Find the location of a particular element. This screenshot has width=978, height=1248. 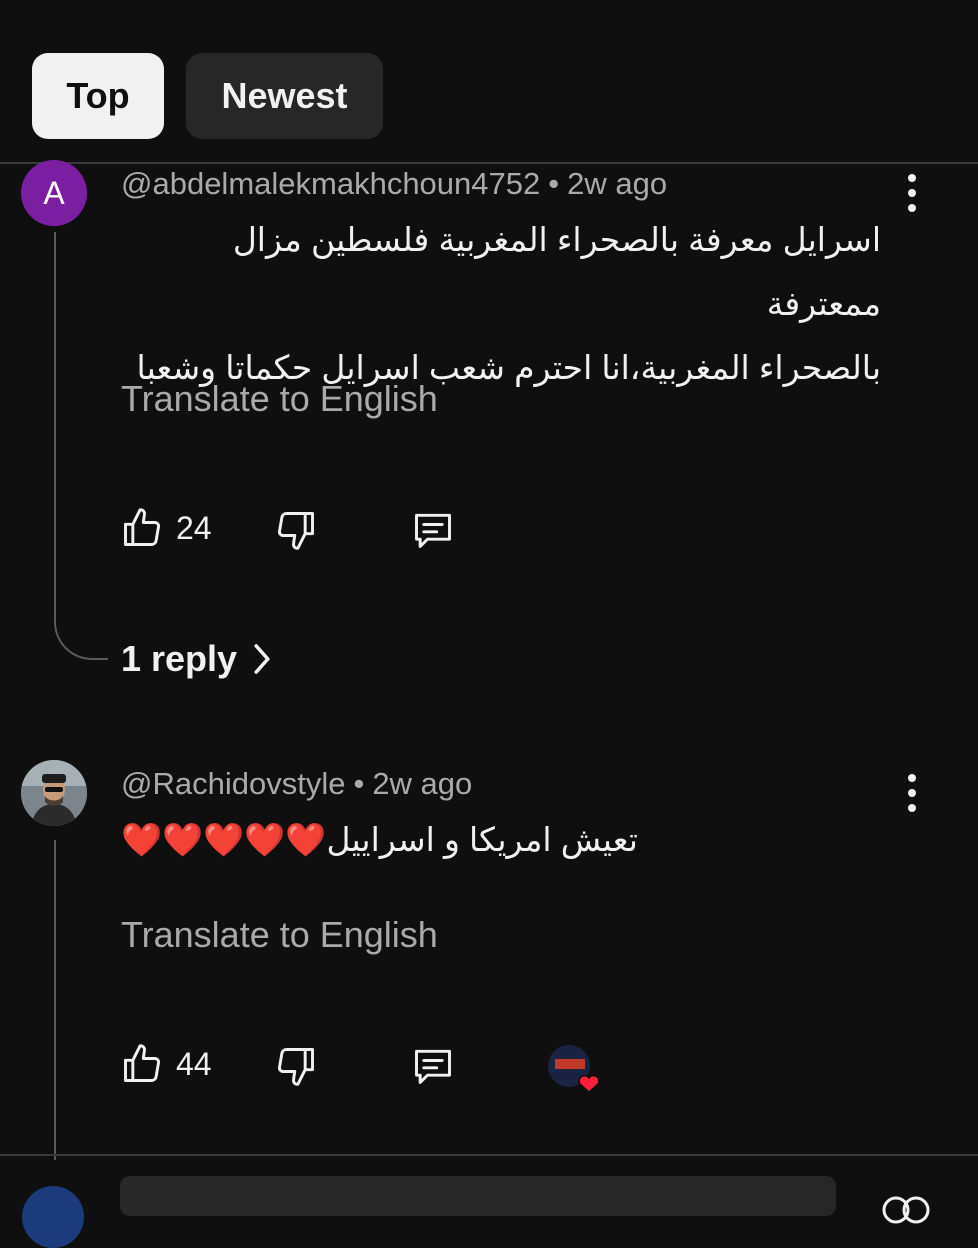

reply-count-label: 1 reply is located at coordinates (179, 658).